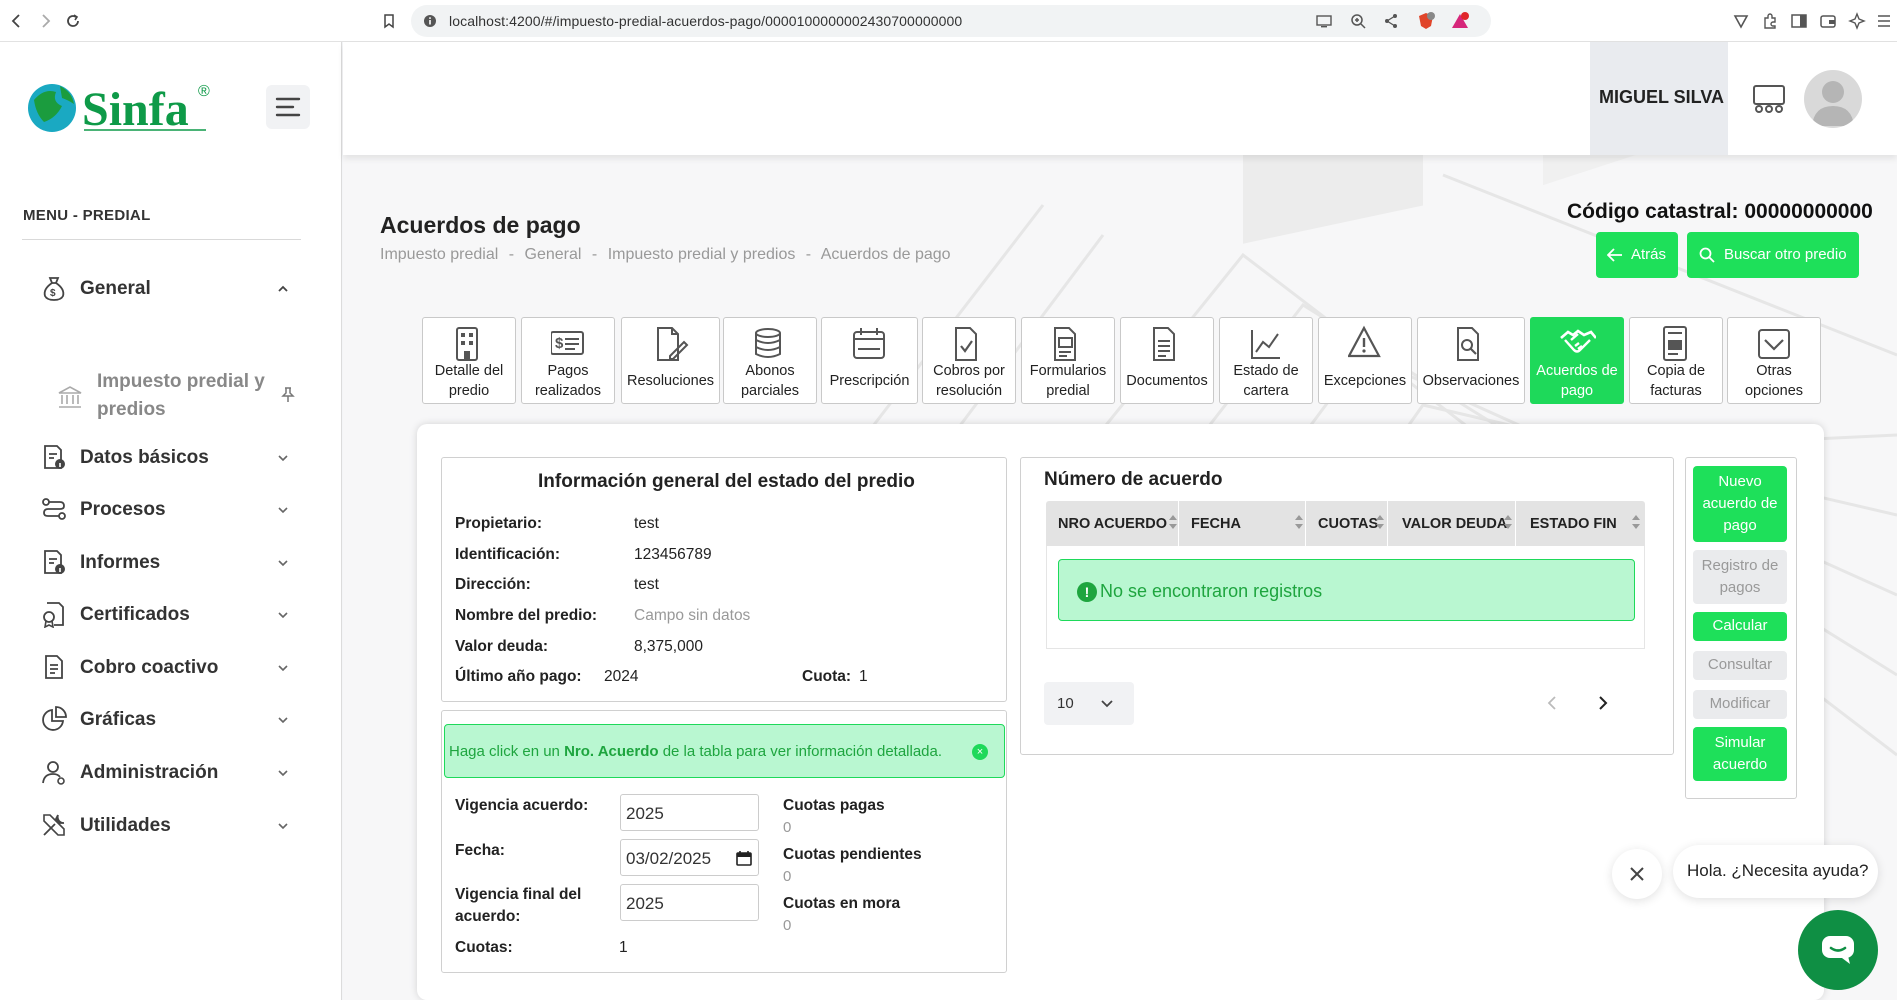 This screenshot has width=1897, height=1000. I want to click on sidebar-item-general: $ General, so click(165, 288).